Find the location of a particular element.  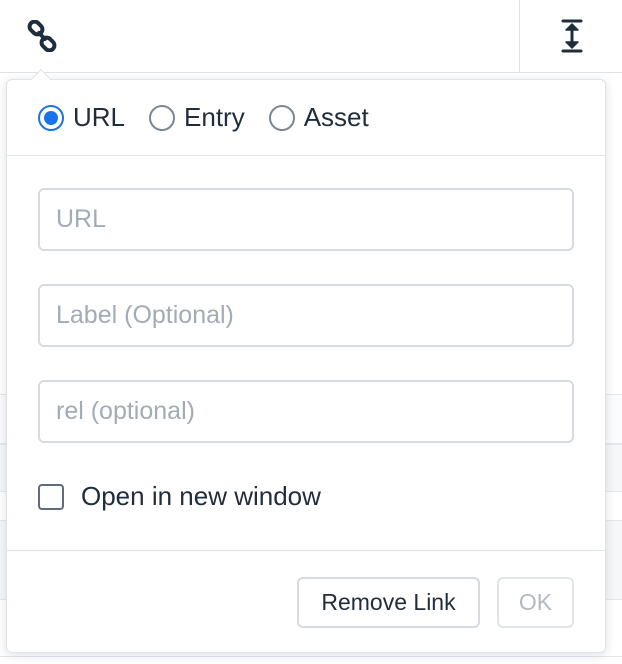

vertical-resize-icon is located at coordinates (572, 36).